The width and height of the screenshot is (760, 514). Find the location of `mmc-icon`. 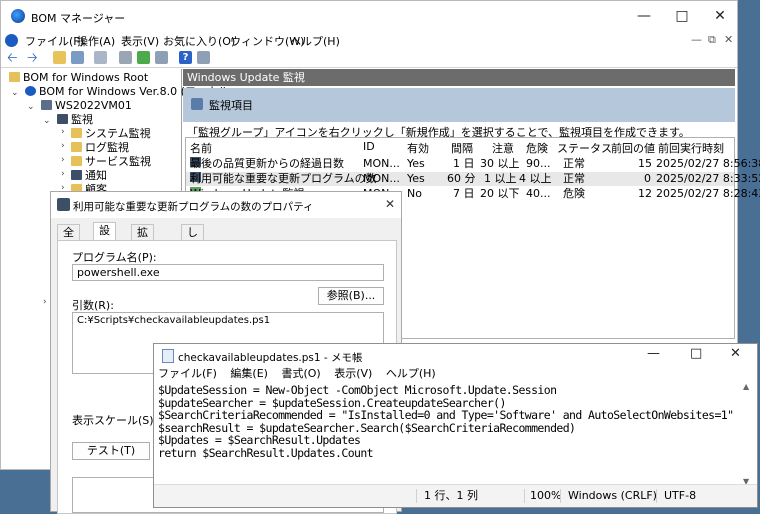

mmc-icon is located at coordinates (11, 40).